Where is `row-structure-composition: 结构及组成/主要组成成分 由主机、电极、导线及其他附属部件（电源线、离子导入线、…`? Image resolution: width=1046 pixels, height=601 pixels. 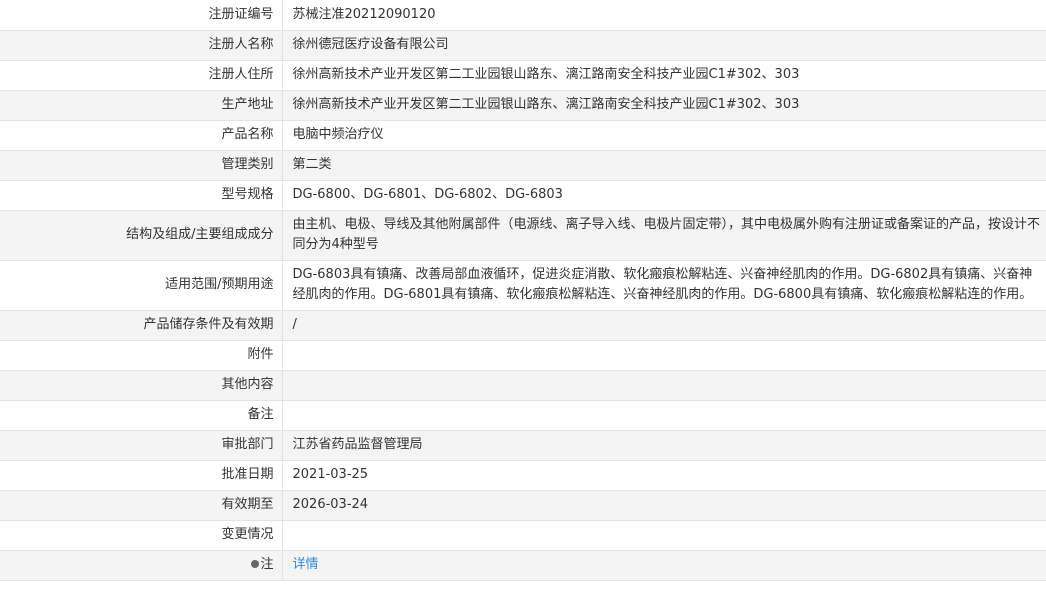
row-structure-composition: 结构及组成/主要组成成分 由主机、电极、导线及其他附属部件（电源线、离子导入线、… is located at coordinates (523, 235).